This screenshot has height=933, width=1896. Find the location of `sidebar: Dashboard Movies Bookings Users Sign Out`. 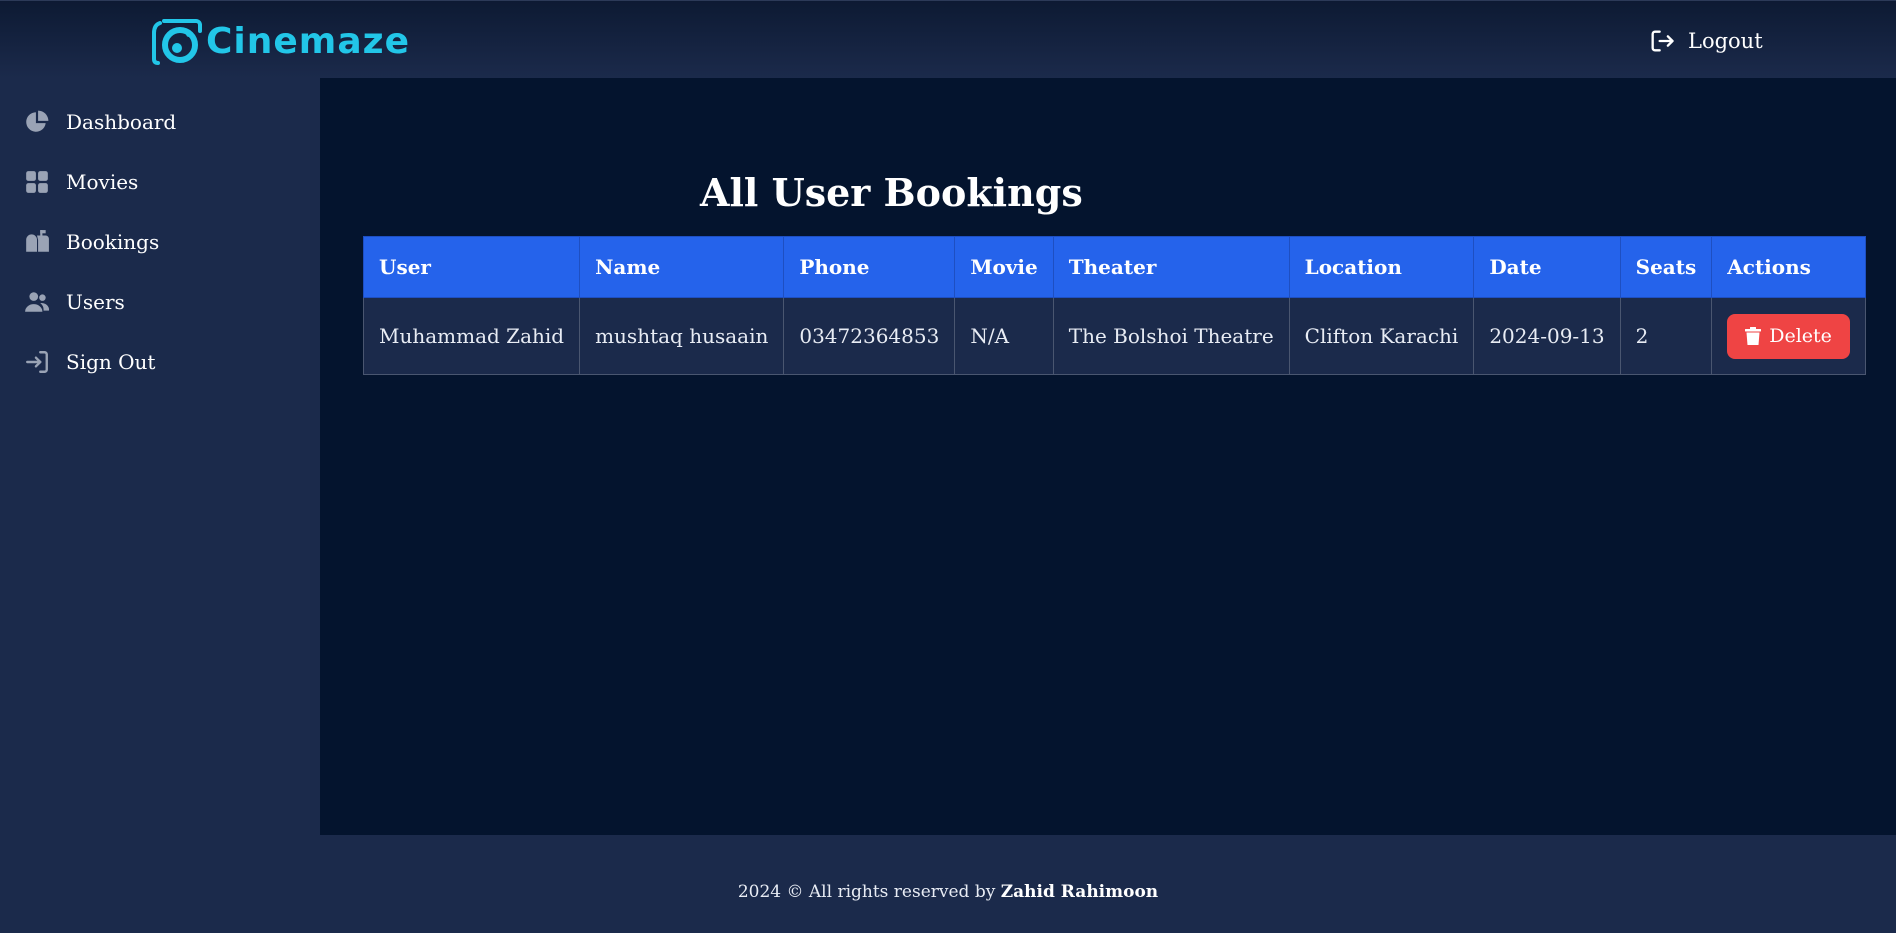

sidebar: Dashboard Movies Bookings Users Sign Out is located at coordinates (160, 456).